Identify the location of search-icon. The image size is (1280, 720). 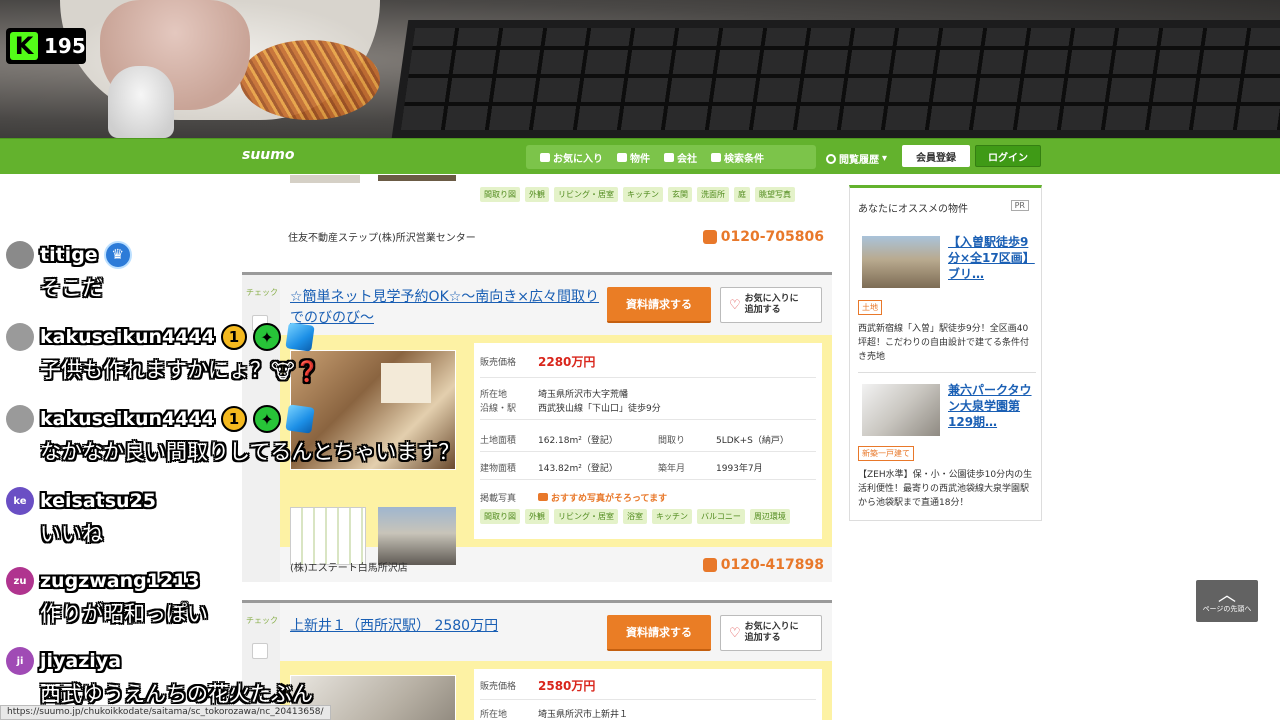
(716, 157).